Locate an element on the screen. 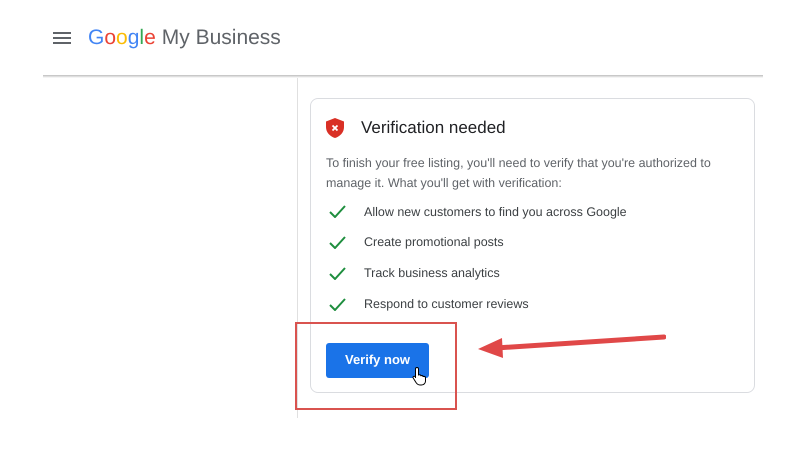  benefit-text: Respond to customer reviews is located at coordinates (446, 304).